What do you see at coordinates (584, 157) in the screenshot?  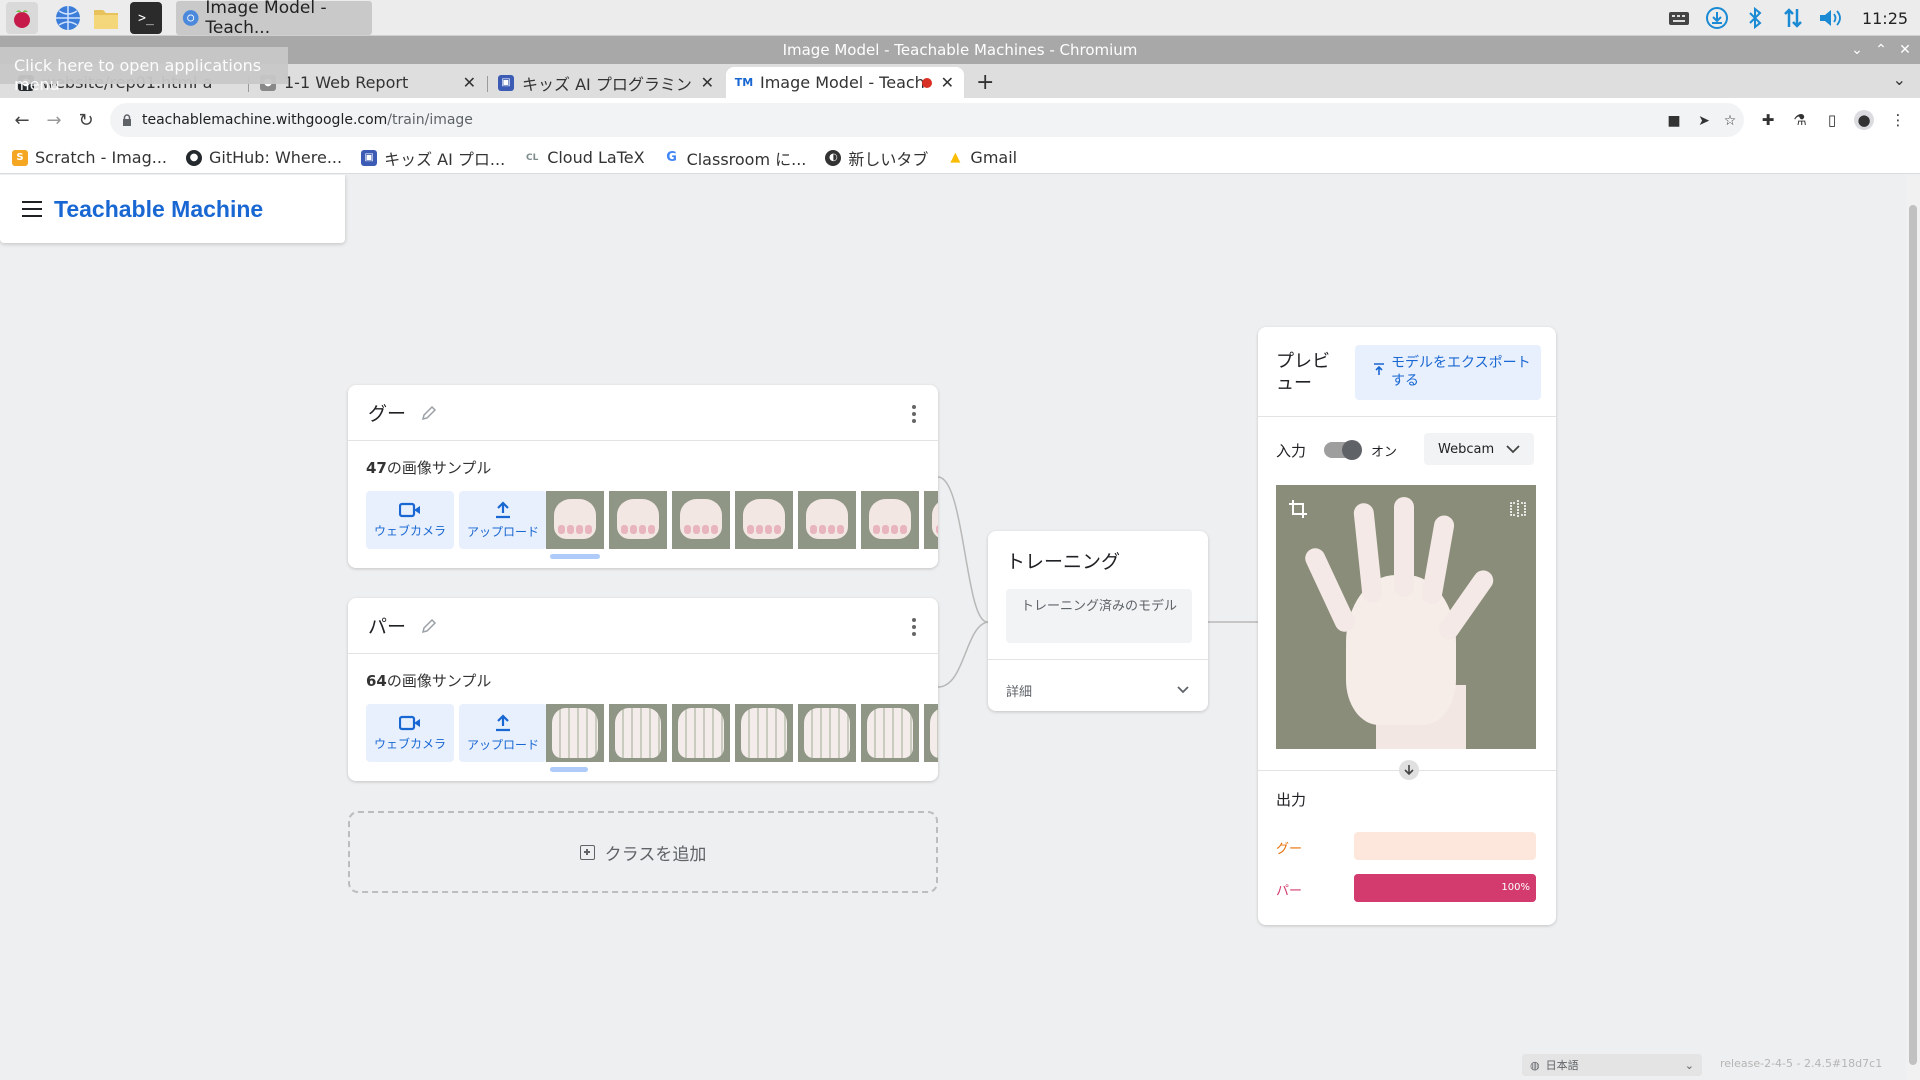 I see `bookmark-cloud-latex: CL Cloud LaTeX` at bounding box center [584, 157].